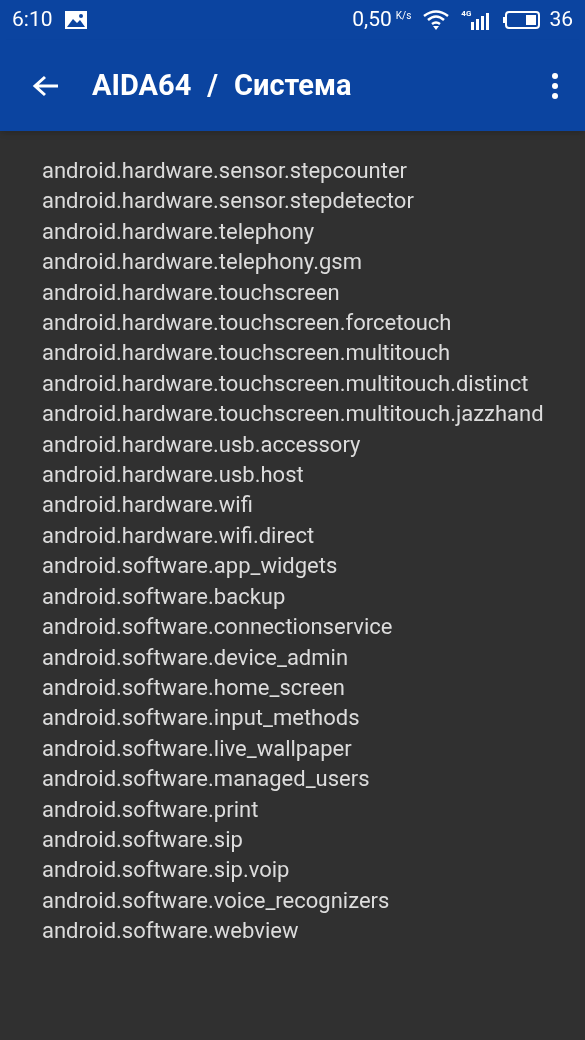  Describe the element at coordinates (171, 931) in the screenshot. I see `feature-item: android.software.webview` at that location.